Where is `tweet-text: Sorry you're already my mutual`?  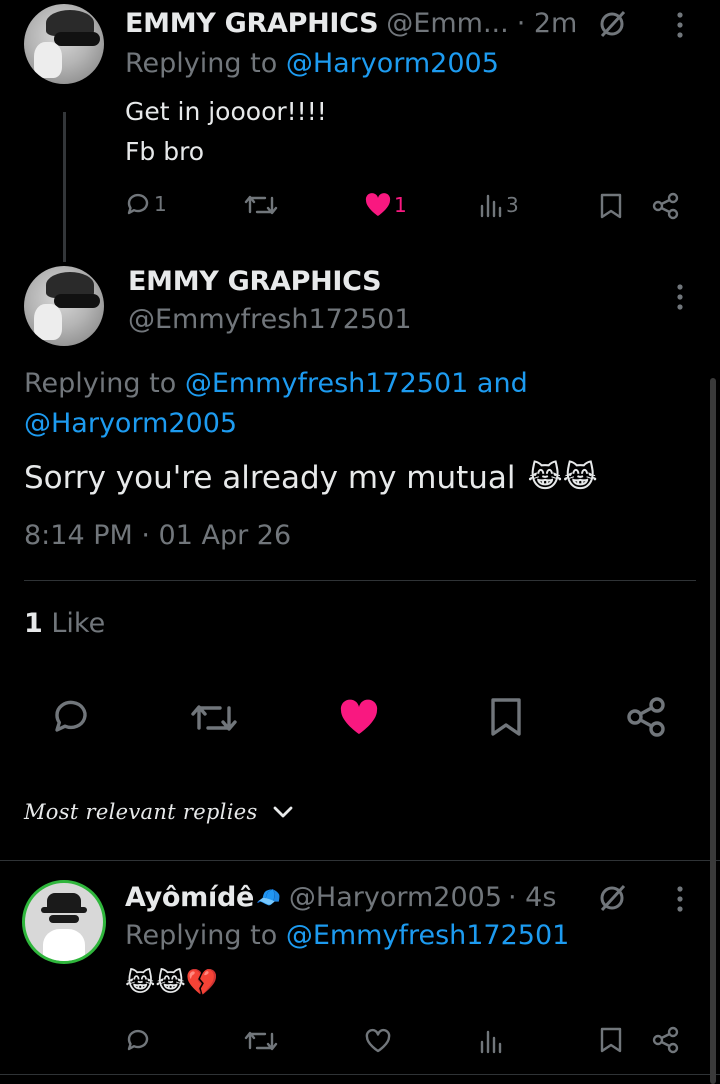
tweet-text: Sorry you're already my mutual is located at coordinates (270, 478).